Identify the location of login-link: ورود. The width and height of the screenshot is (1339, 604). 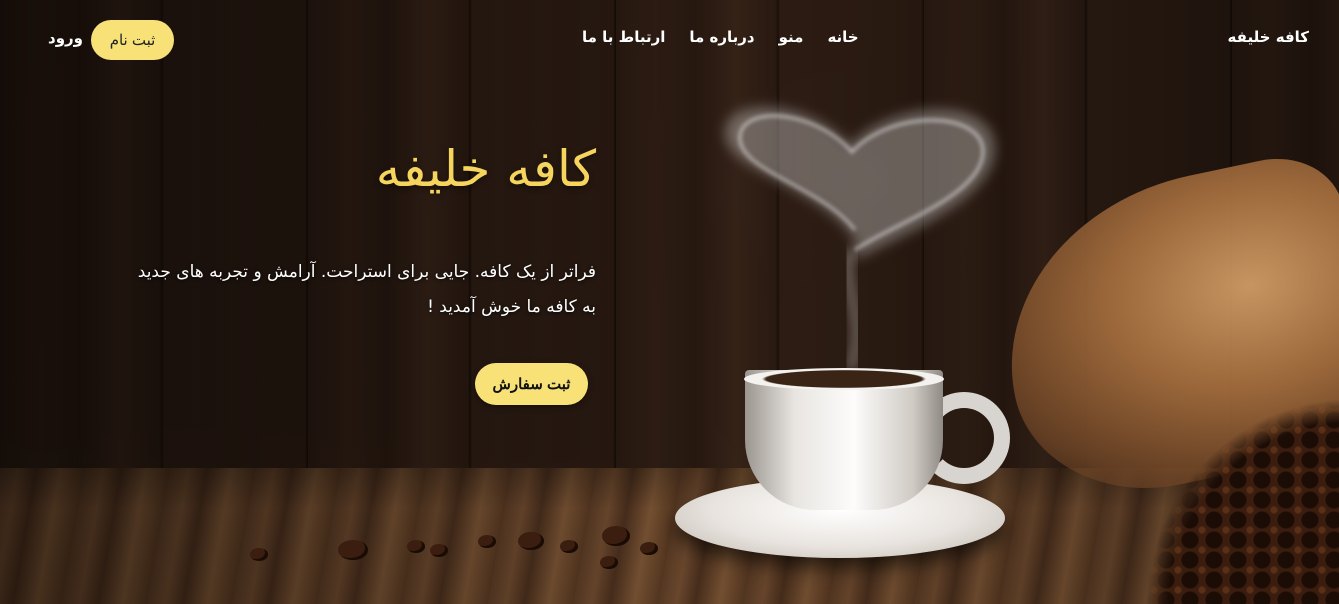
(65, 38).